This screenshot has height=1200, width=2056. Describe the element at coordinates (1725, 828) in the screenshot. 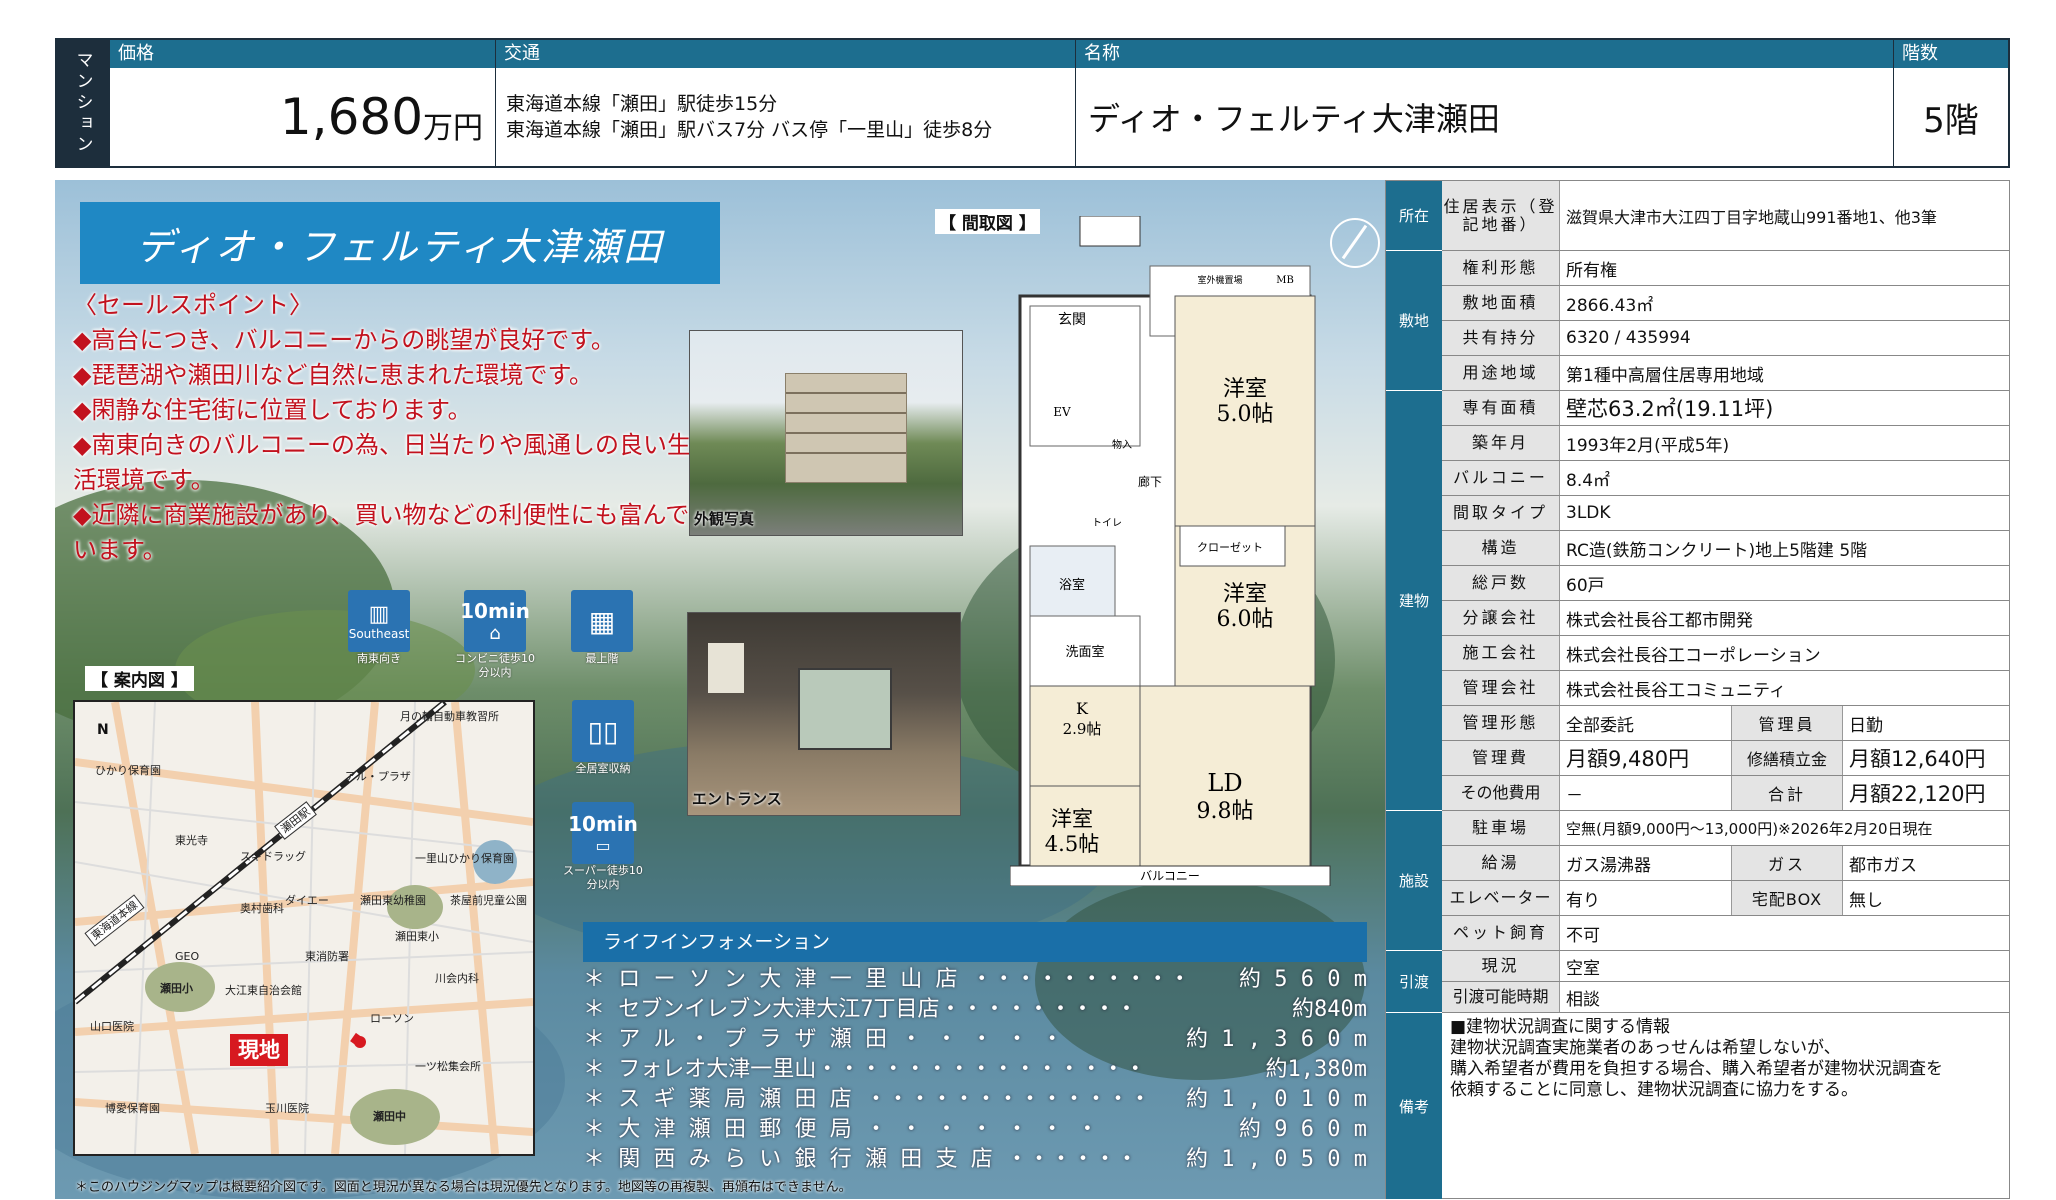

I see `spec-row-chusha: 駐車場 空無(月額9,000円～13,000円)※2026年2月20日現在` at that location.